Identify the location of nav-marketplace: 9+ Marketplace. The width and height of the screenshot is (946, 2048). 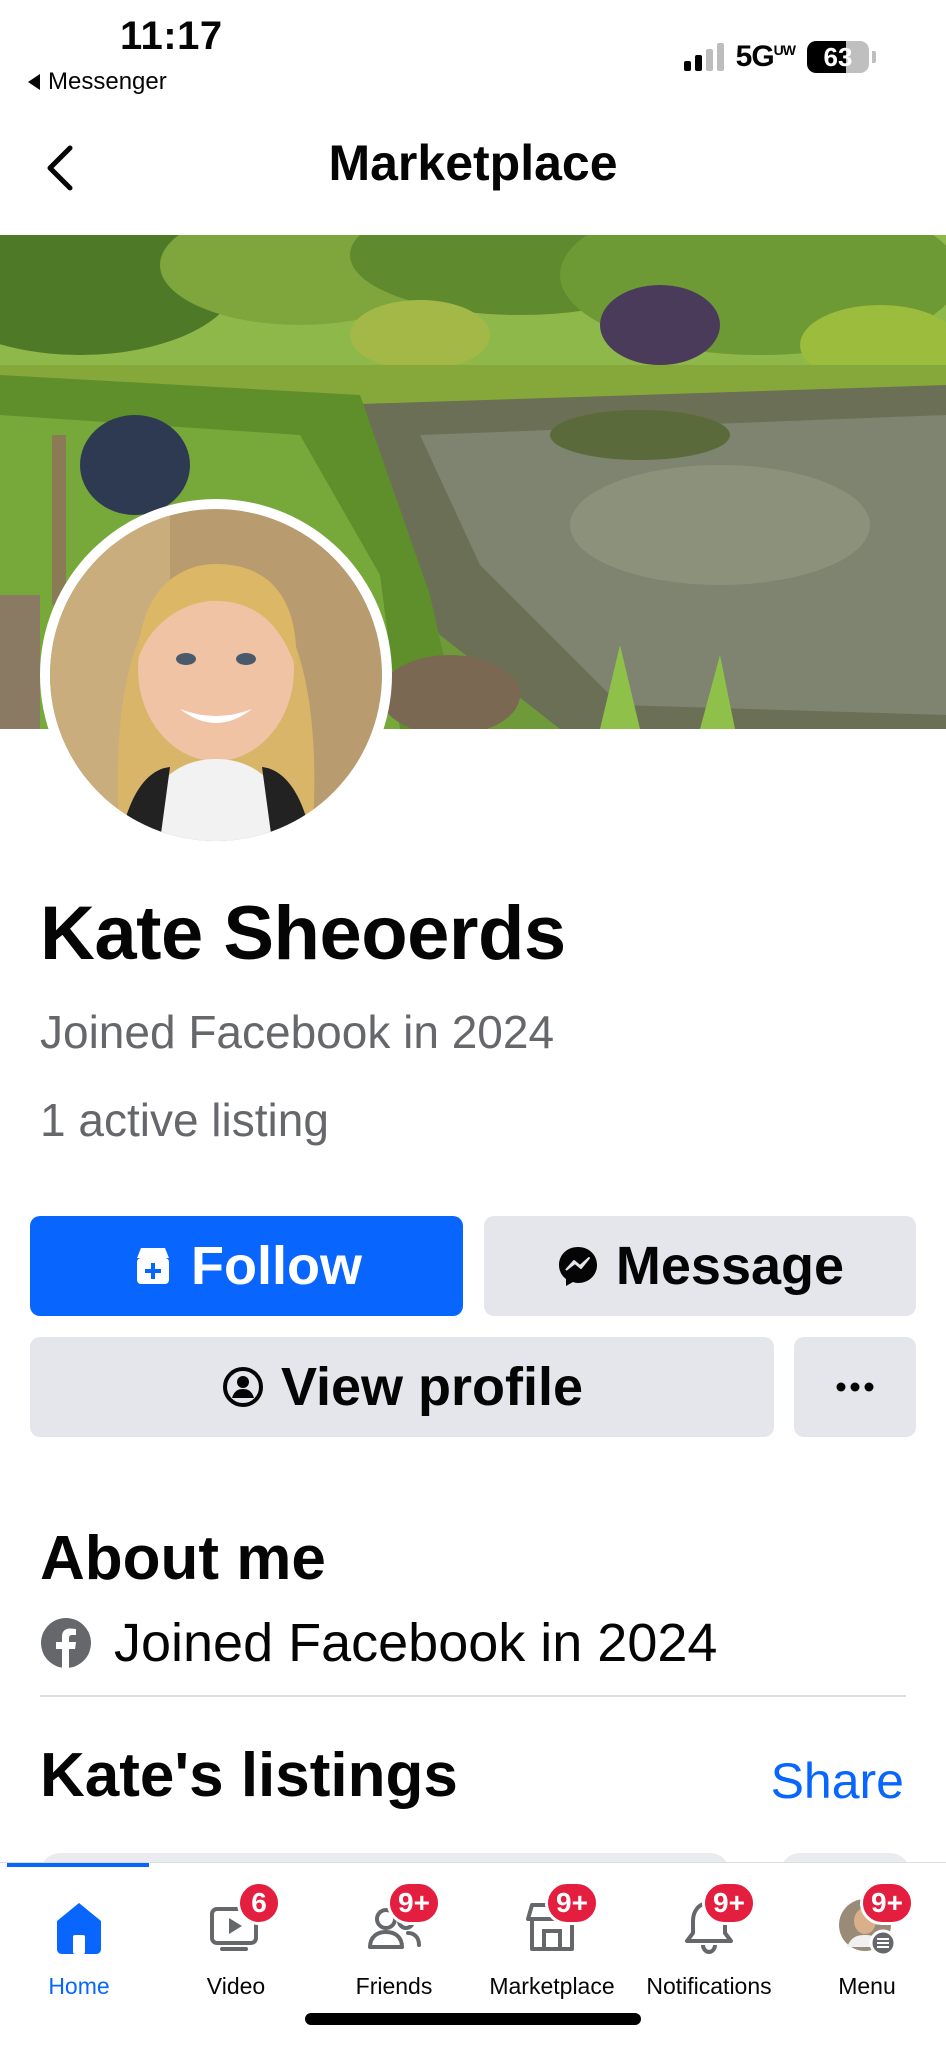
(552, 1942).